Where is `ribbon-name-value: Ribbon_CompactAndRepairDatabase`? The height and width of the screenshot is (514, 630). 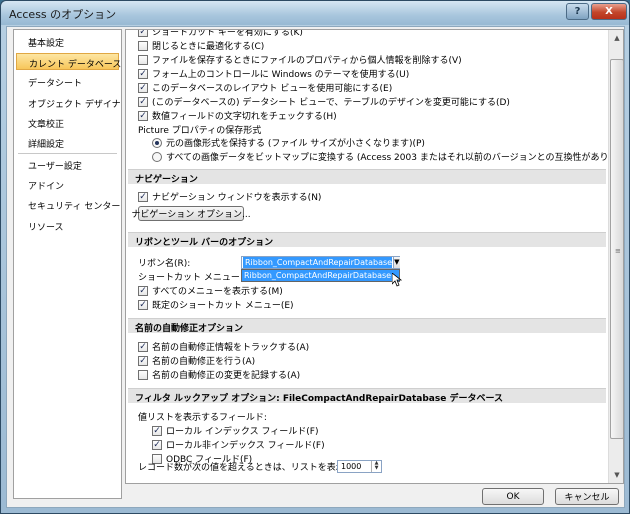 ribbon-name-value: Ribbon_CompactAndRepairDatabase is located at coordinates (318, 262).